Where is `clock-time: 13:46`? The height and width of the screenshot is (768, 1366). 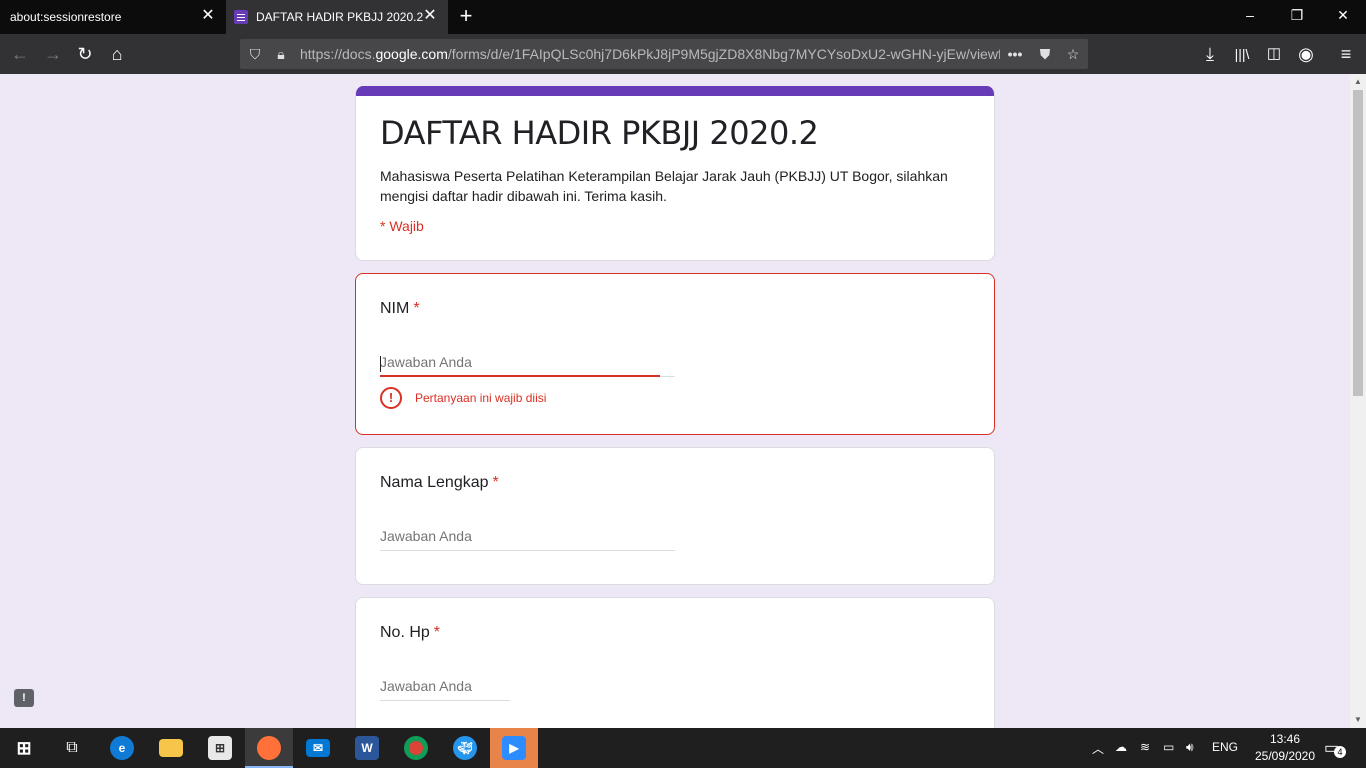 clock-time: 13:46 is located at coordinates (1285, 739).